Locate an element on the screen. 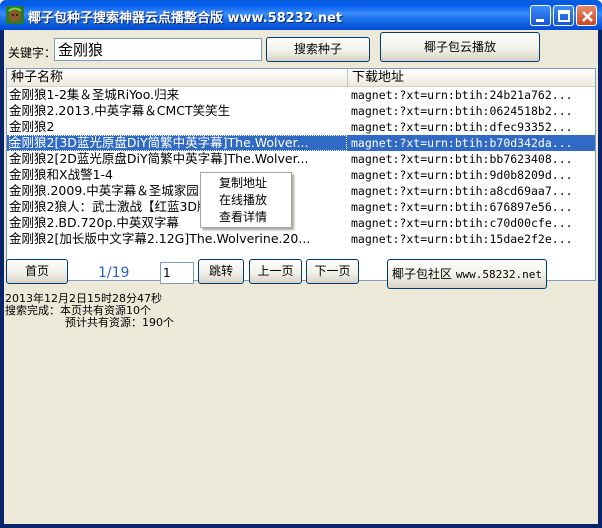  first-page-button: 首页 is located at coordinates (37, 271).